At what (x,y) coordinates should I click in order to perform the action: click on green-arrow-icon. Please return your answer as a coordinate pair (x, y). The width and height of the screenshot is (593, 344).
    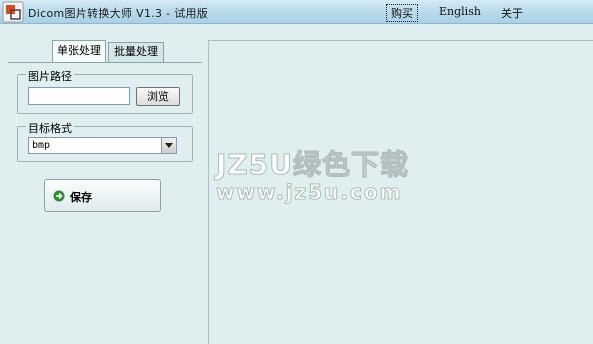
    Looking at the image, I should click on (59, 196).